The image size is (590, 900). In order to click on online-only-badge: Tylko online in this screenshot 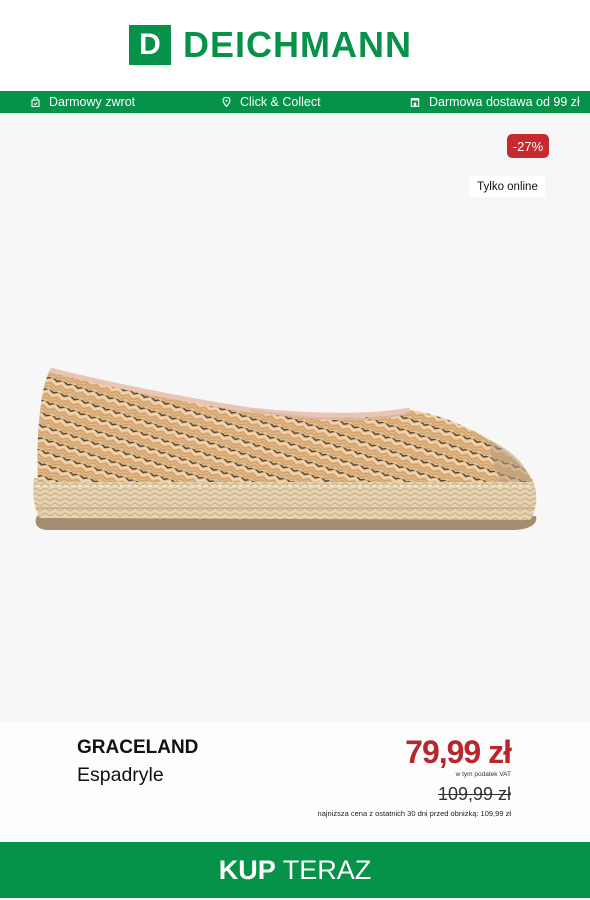, I will do `click(507, 186)`.